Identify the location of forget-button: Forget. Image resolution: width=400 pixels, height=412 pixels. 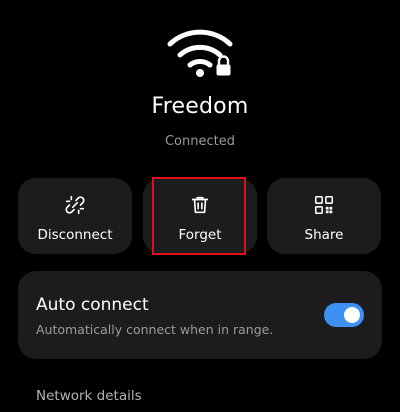
(200, 216).